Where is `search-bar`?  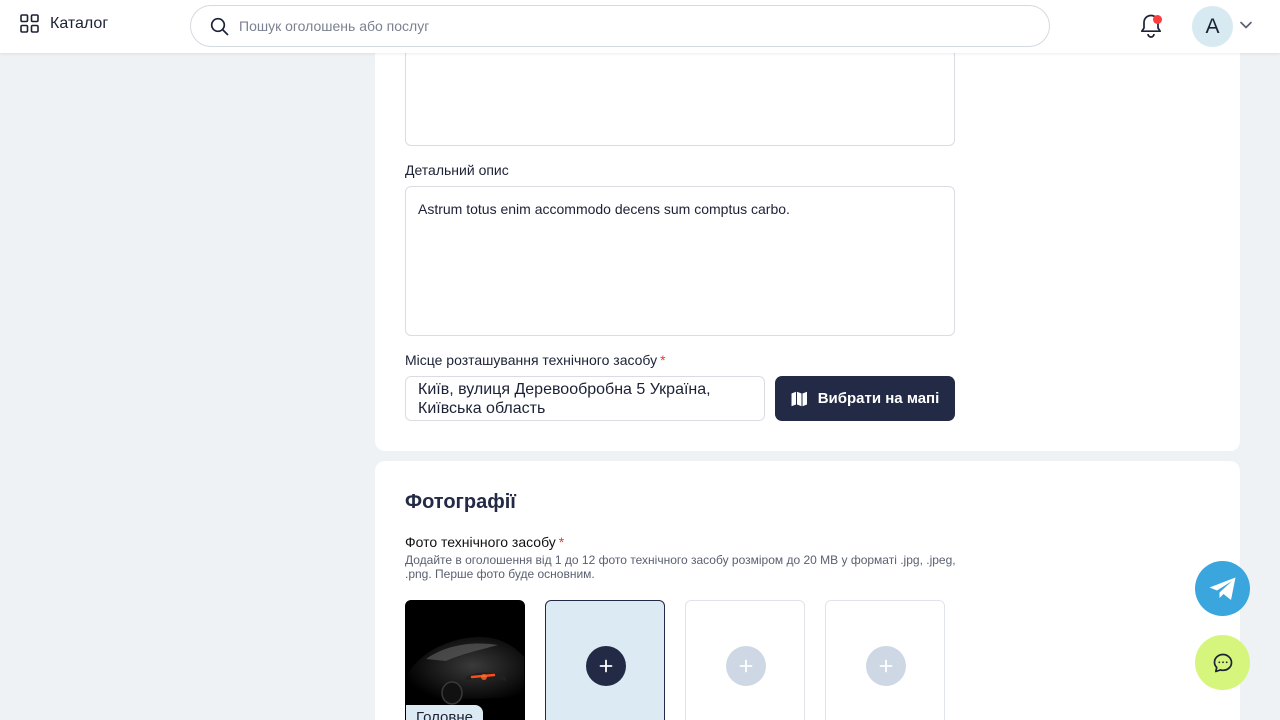 search-bar is located at coordinates (620, 26).